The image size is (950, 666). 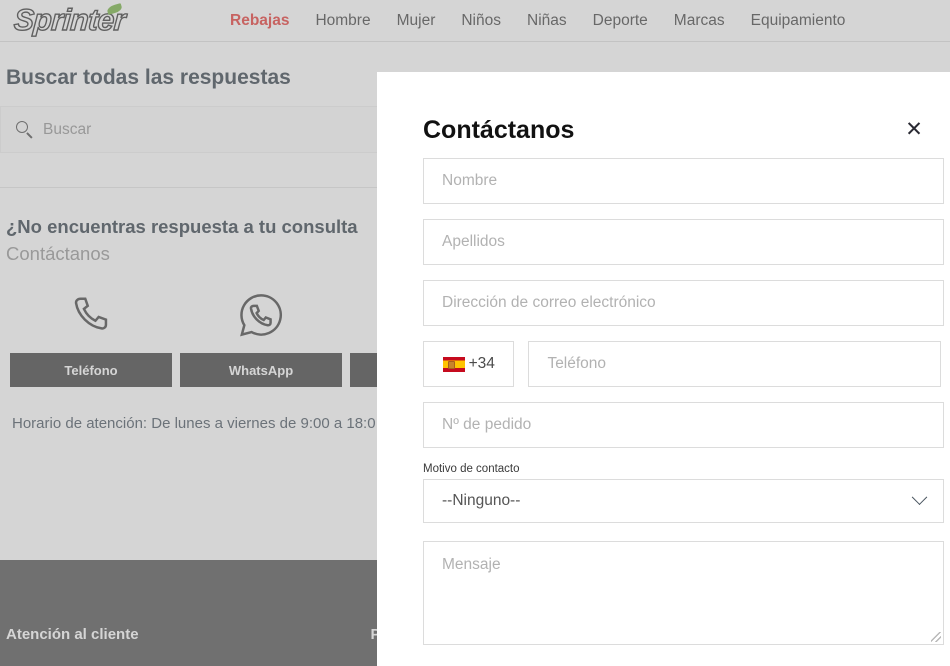 What do you see at coordinates (936, 637) in the screenshot?
I see `resize-handle-icon` at bounding box center [936, 637].